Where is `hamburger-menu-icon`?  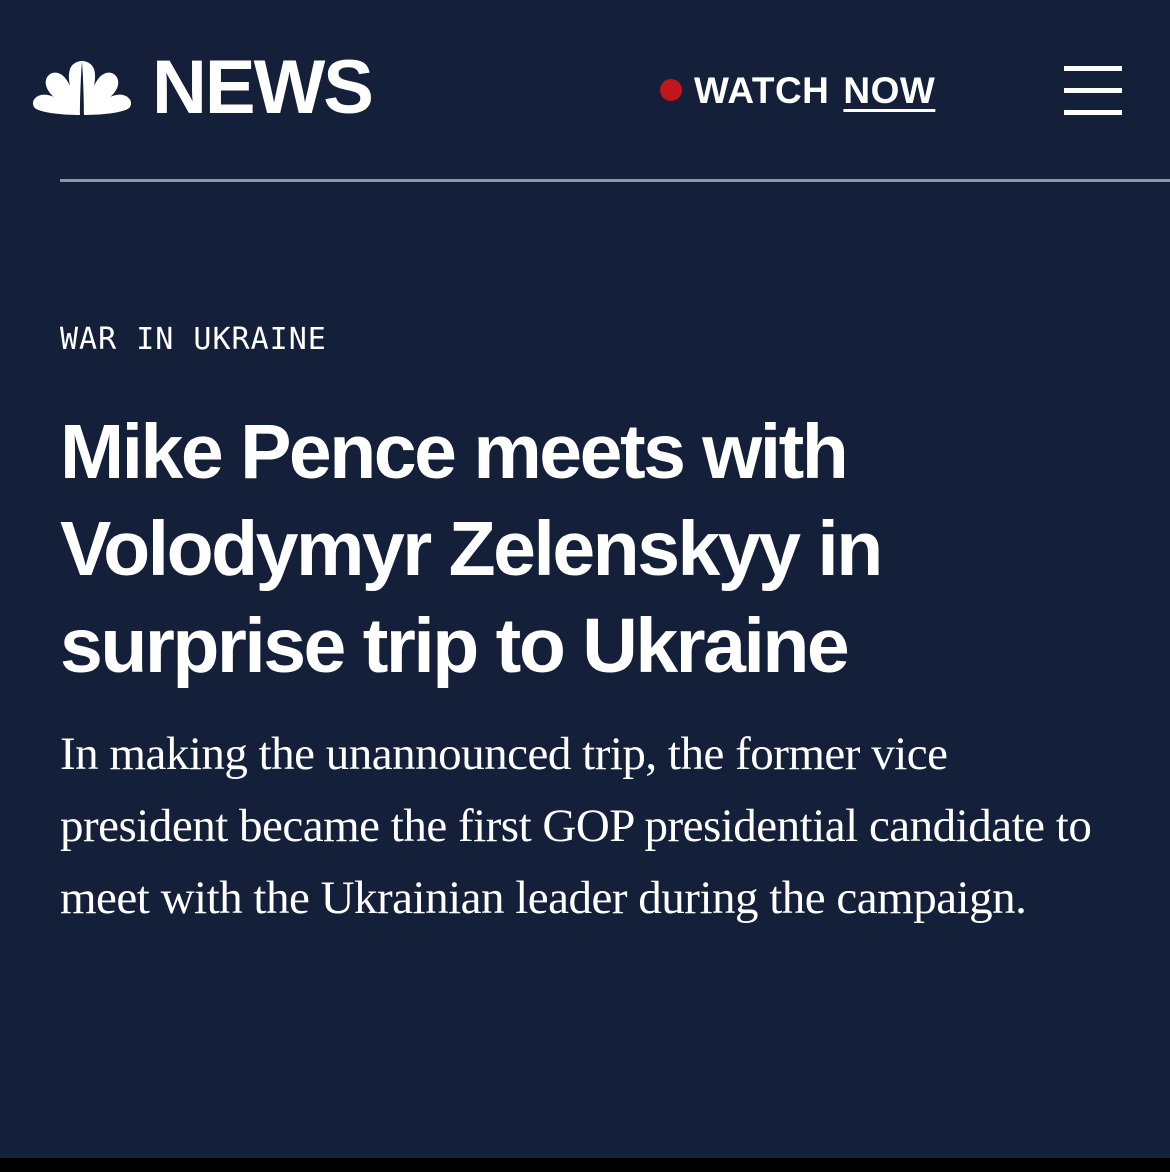
hamburger-menu-icon is located at coordinates (1093, 89).